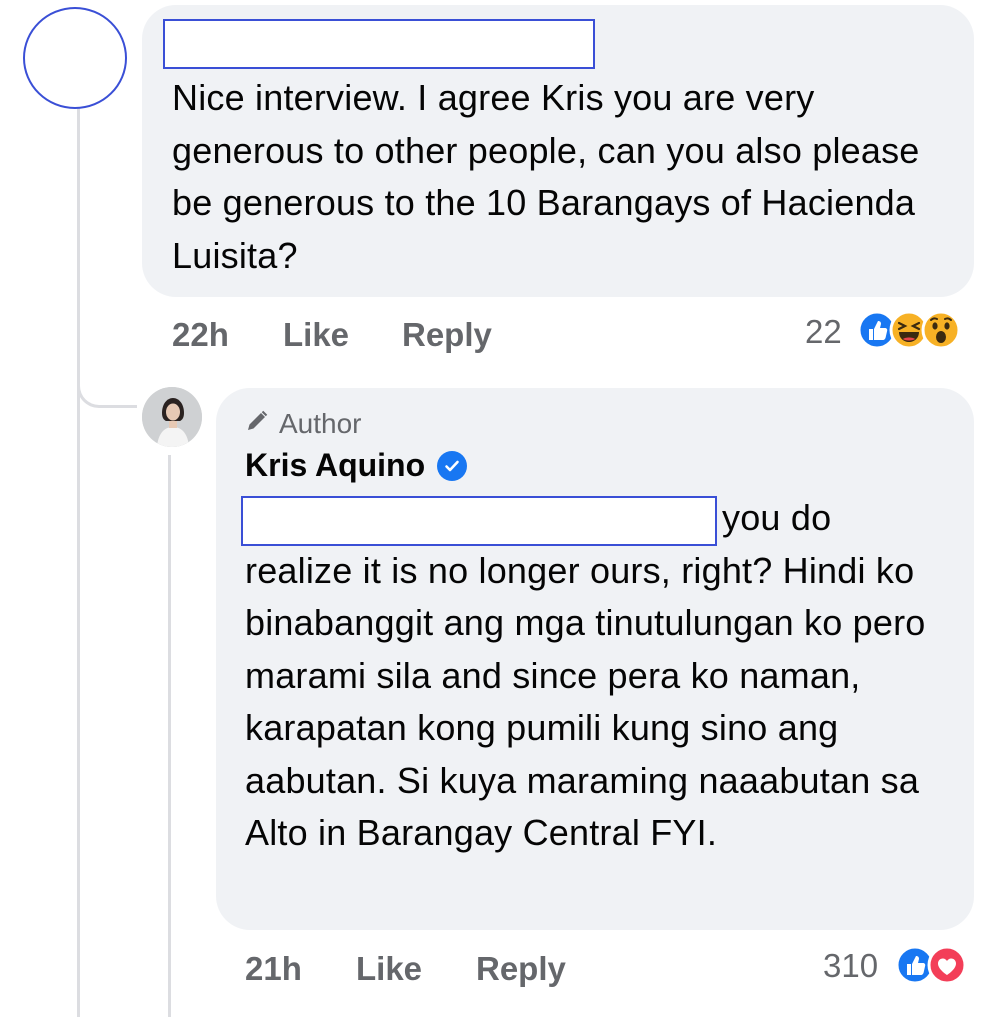  What do you see at coordinates (335, 465) in the screenshot?
I see `reply-author-name: Kris Aquino` at bounding box center [335, 465].